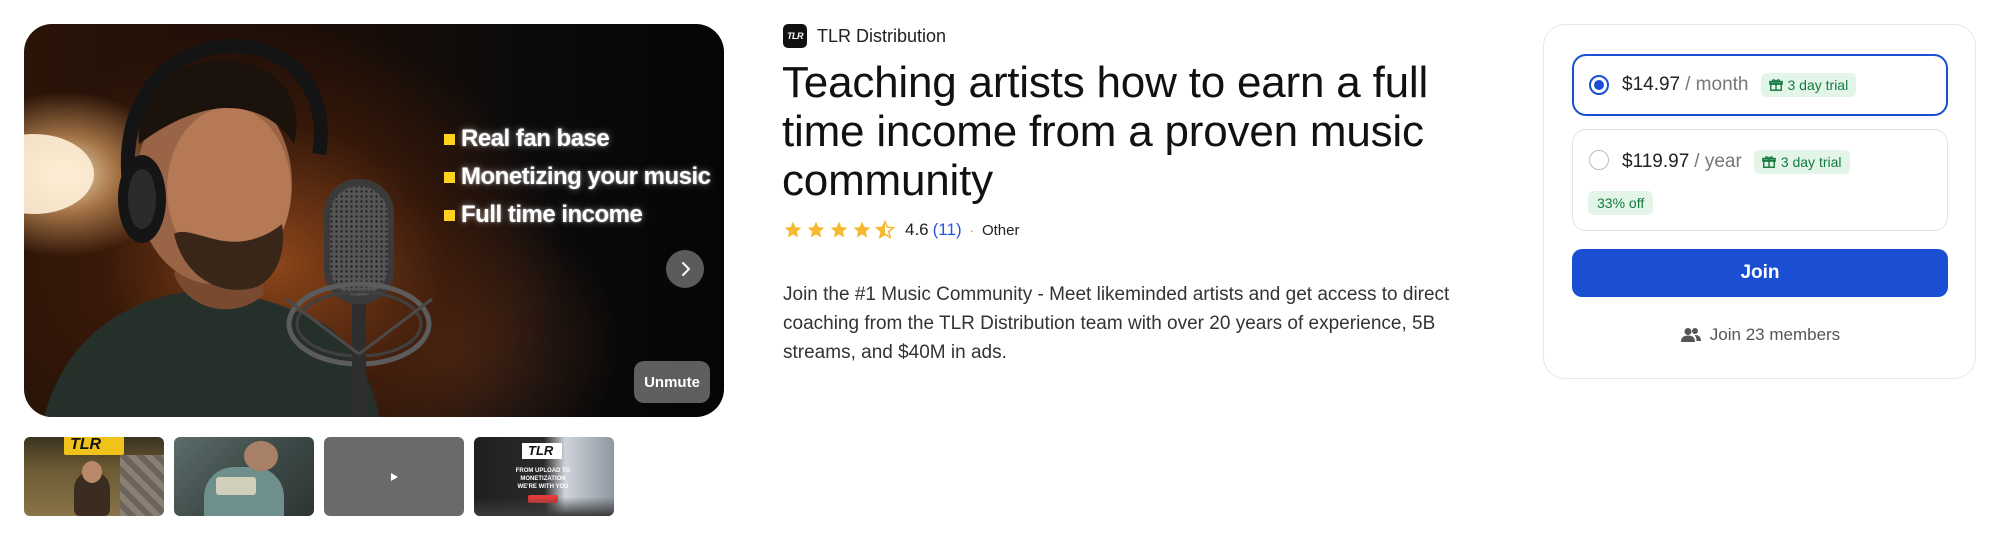 The image size is (2000, 540). What do you see at coordinates (1651, 84) in the screenshot?
I see `plan-price: $14.97` at bounding box center [1651, 84].